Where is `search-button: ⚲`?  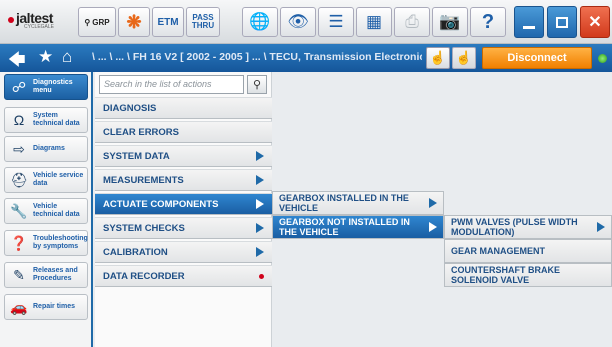 search-button: ⚲ is located at coordinates (257, 84).